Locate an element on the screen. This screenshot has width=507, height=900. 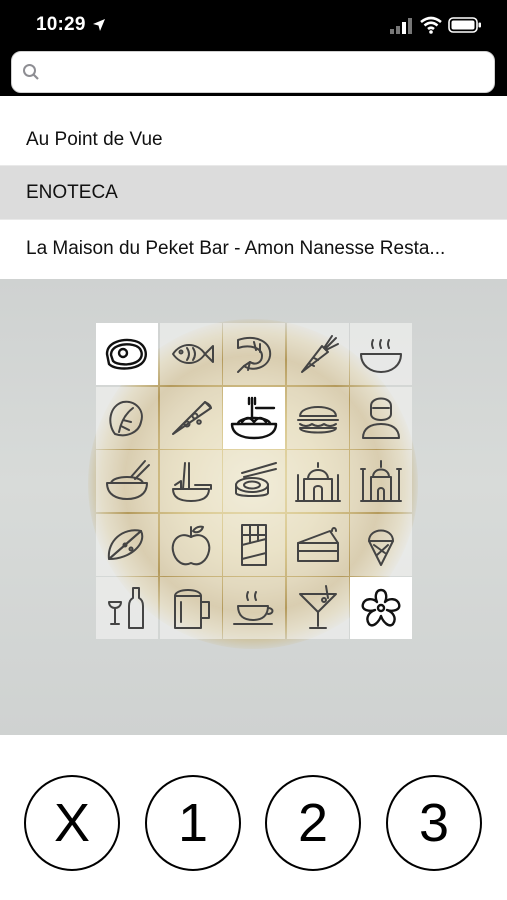
tile-carrot is located at coordinates (317, 354).